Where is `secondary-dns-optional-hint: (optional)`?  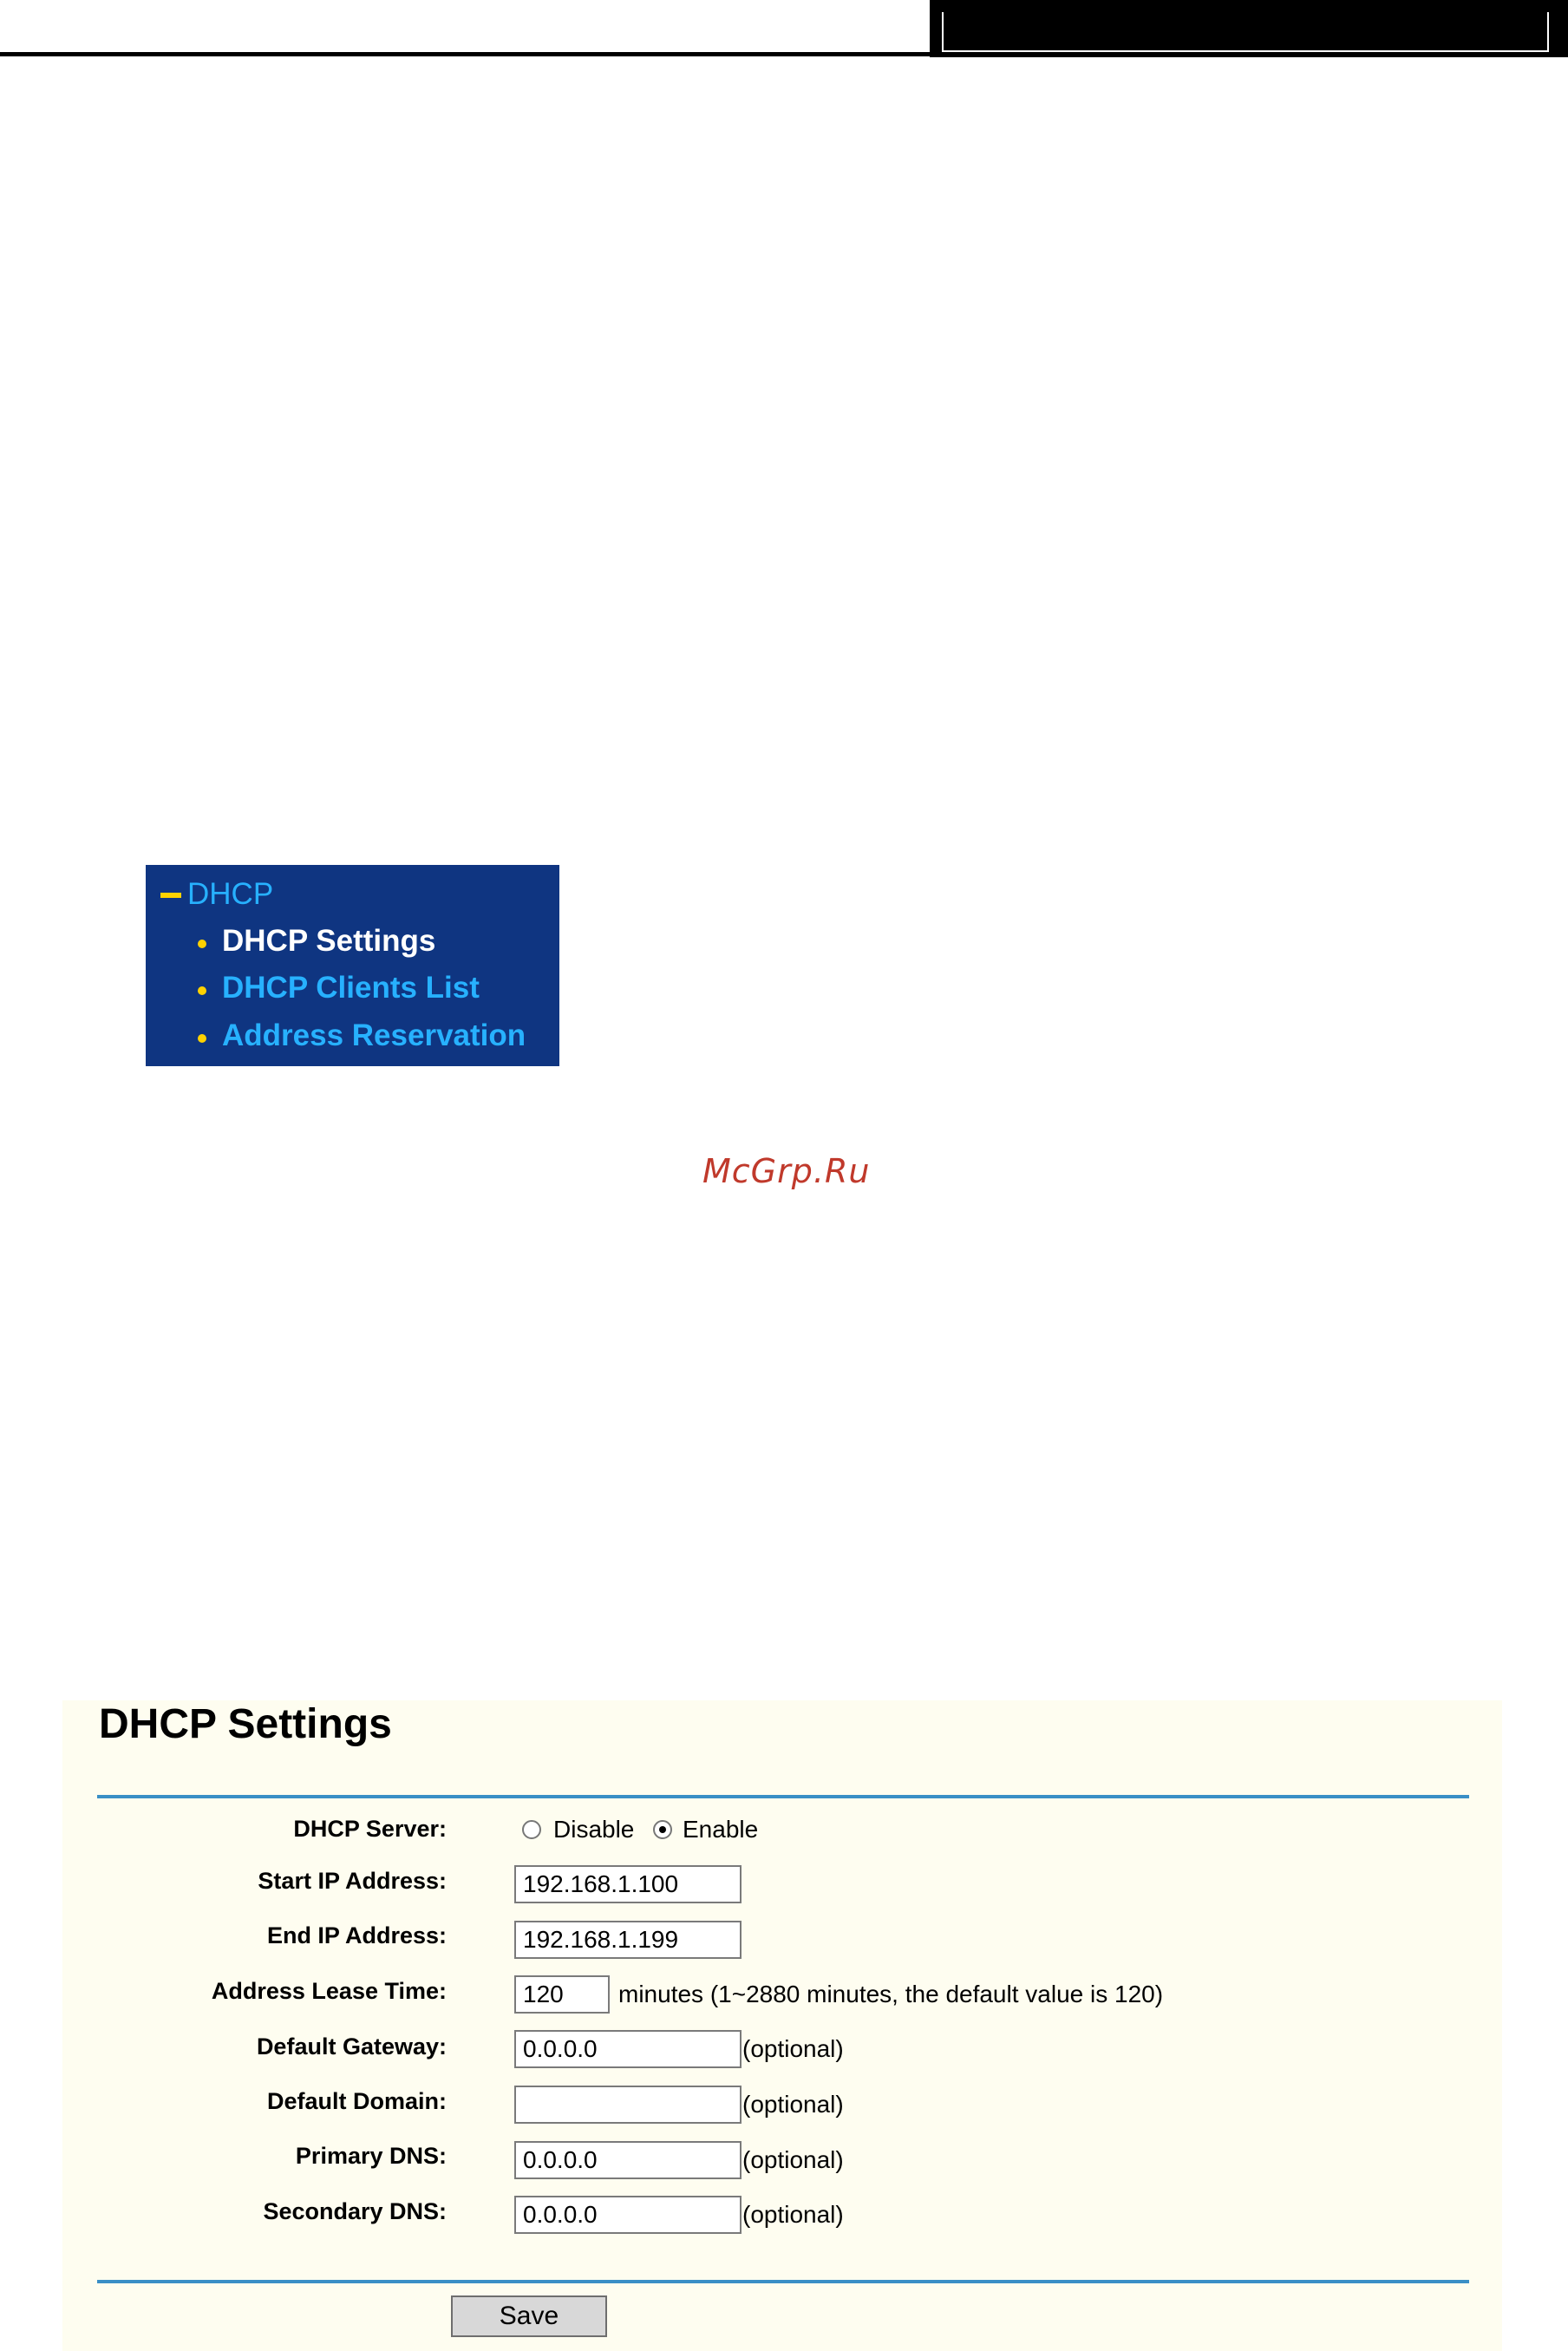 secondary-dns-optional-hint: (optional) is located at coordinates (793, 2214).